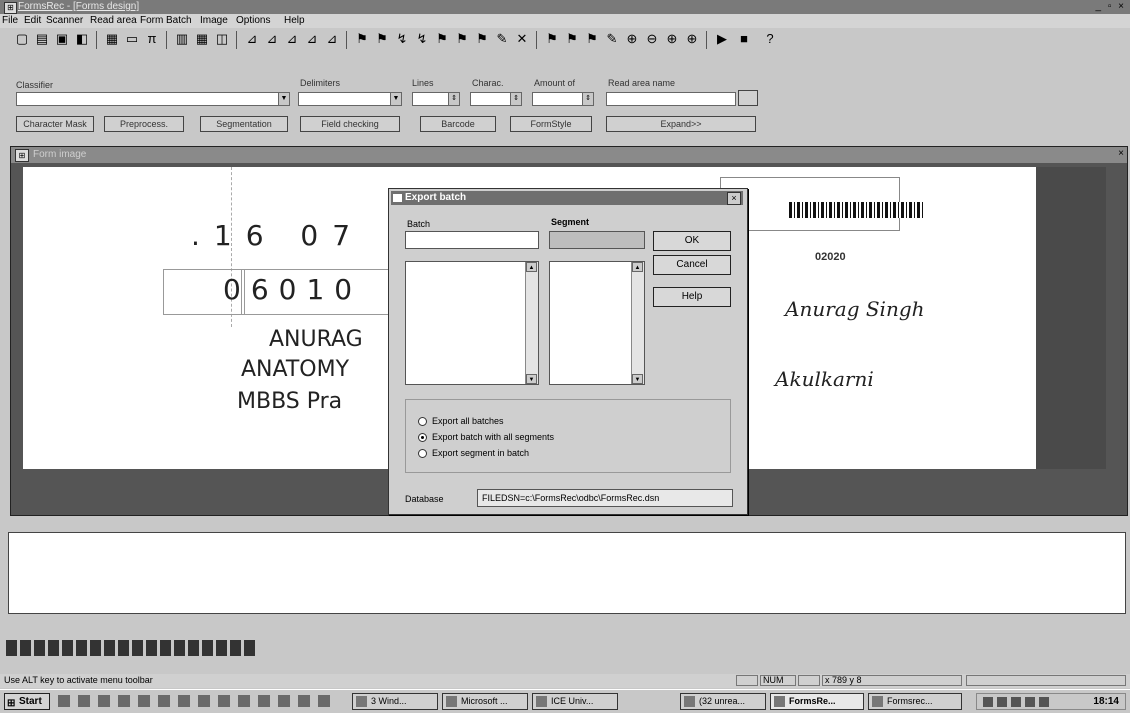  What do you see at coordinates (472, 323) in the screenshot?
I see `batch-list: ▲ ▼` at bounding box center [472, 323].